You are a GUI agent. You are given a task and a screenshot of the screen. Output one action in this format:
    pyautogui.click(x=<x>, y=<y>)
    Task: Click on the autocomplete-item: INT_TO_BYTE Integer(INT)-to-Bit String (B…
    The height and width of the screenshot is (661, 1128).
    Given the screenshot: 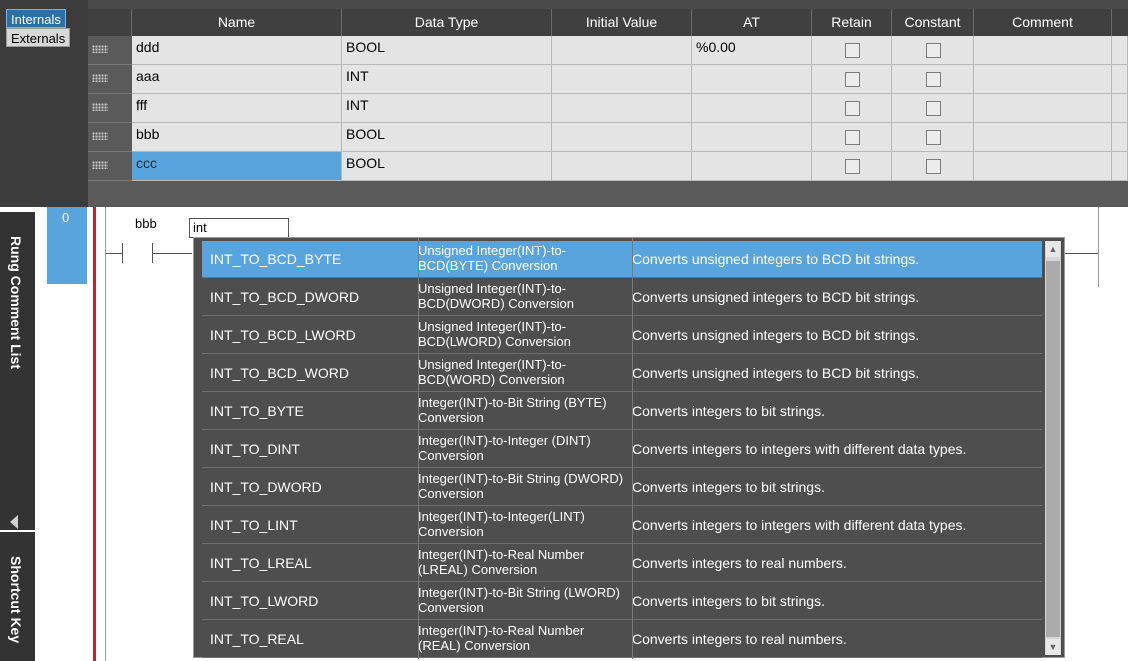 What is the action you would take?
    pyautogui.click(x=622, y=411)
    